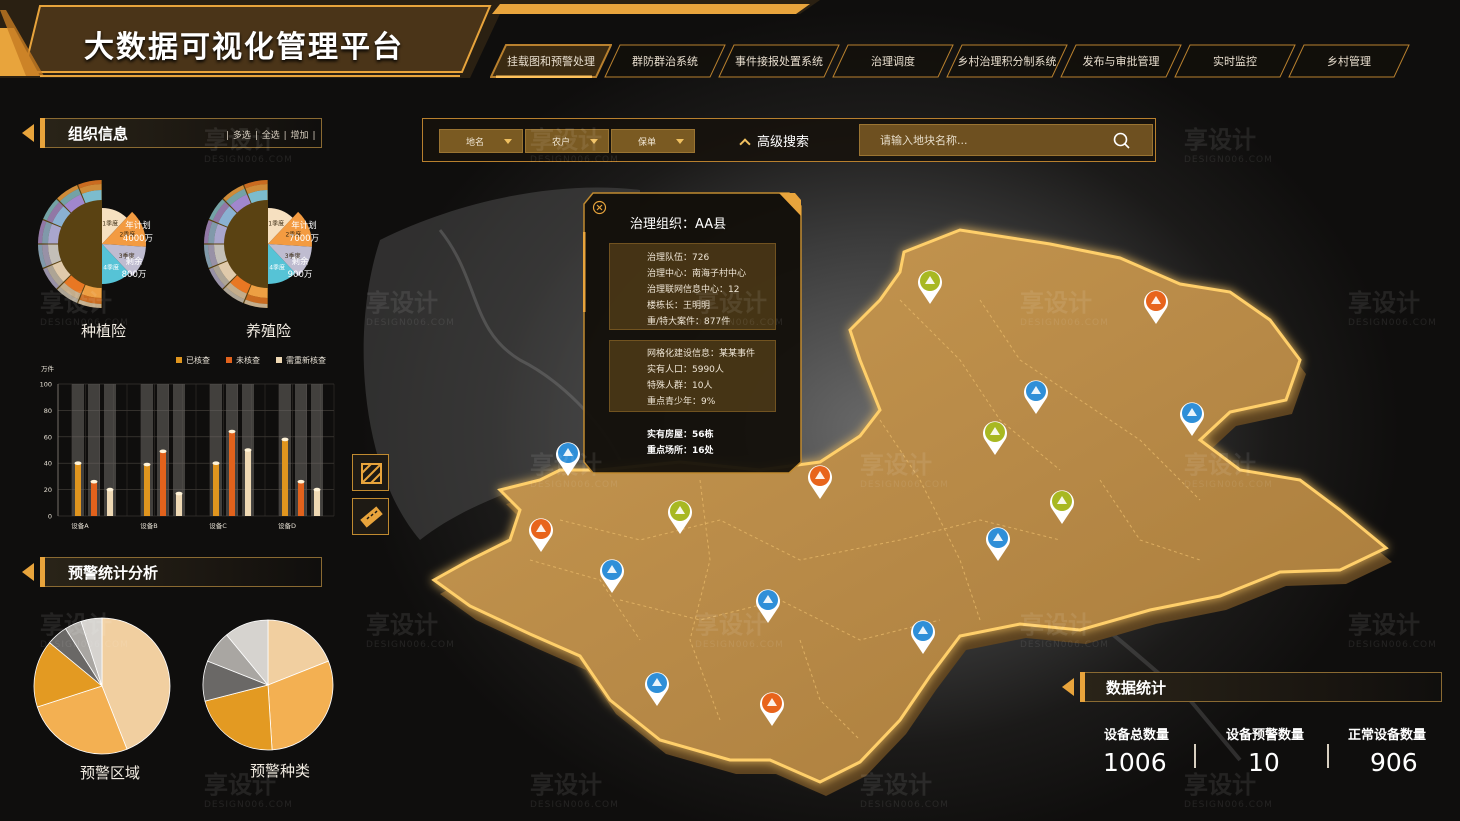  I want to click on planting-insurance-pie: 1季度2季度3季度4季度年计划4000万剩余800万, so click(95, 244).